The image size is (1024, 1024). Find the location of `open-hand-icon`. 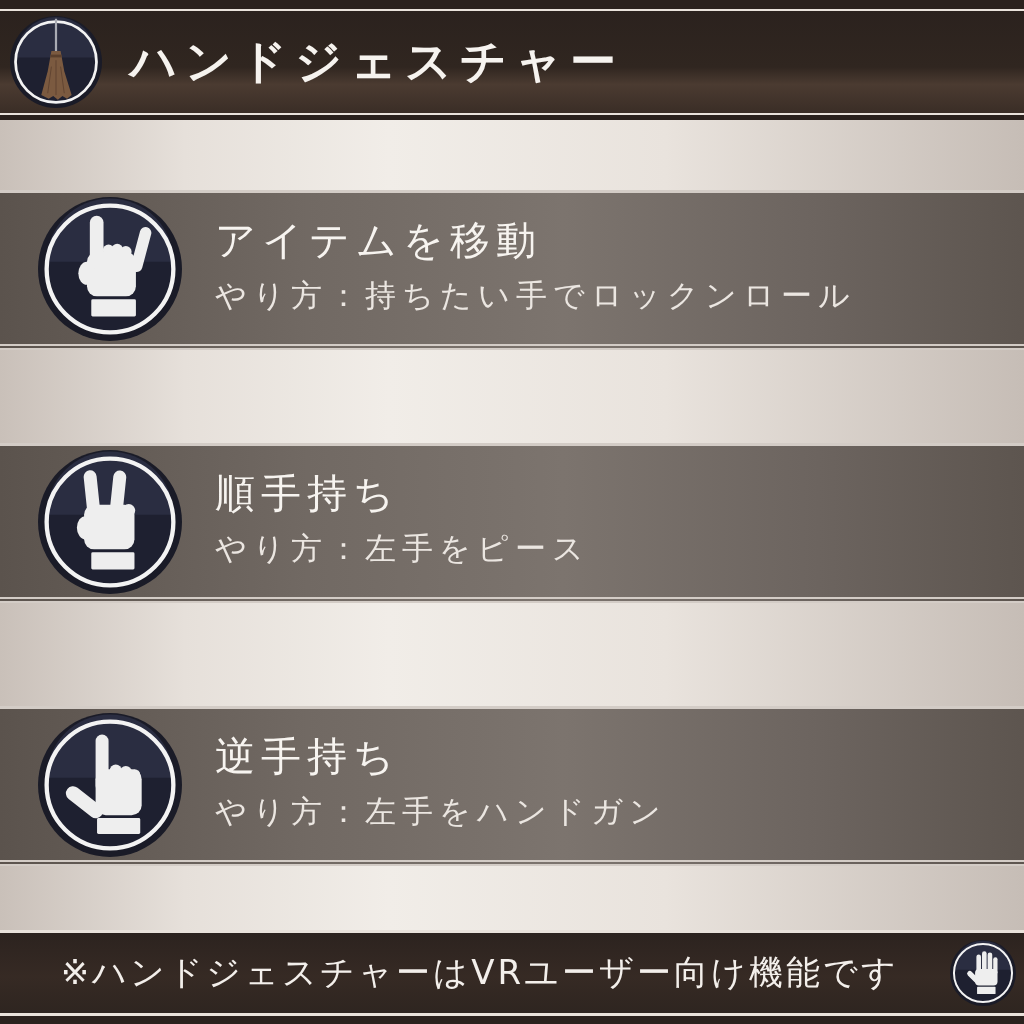

open-hand-icon is located at coordinates (983, 973).